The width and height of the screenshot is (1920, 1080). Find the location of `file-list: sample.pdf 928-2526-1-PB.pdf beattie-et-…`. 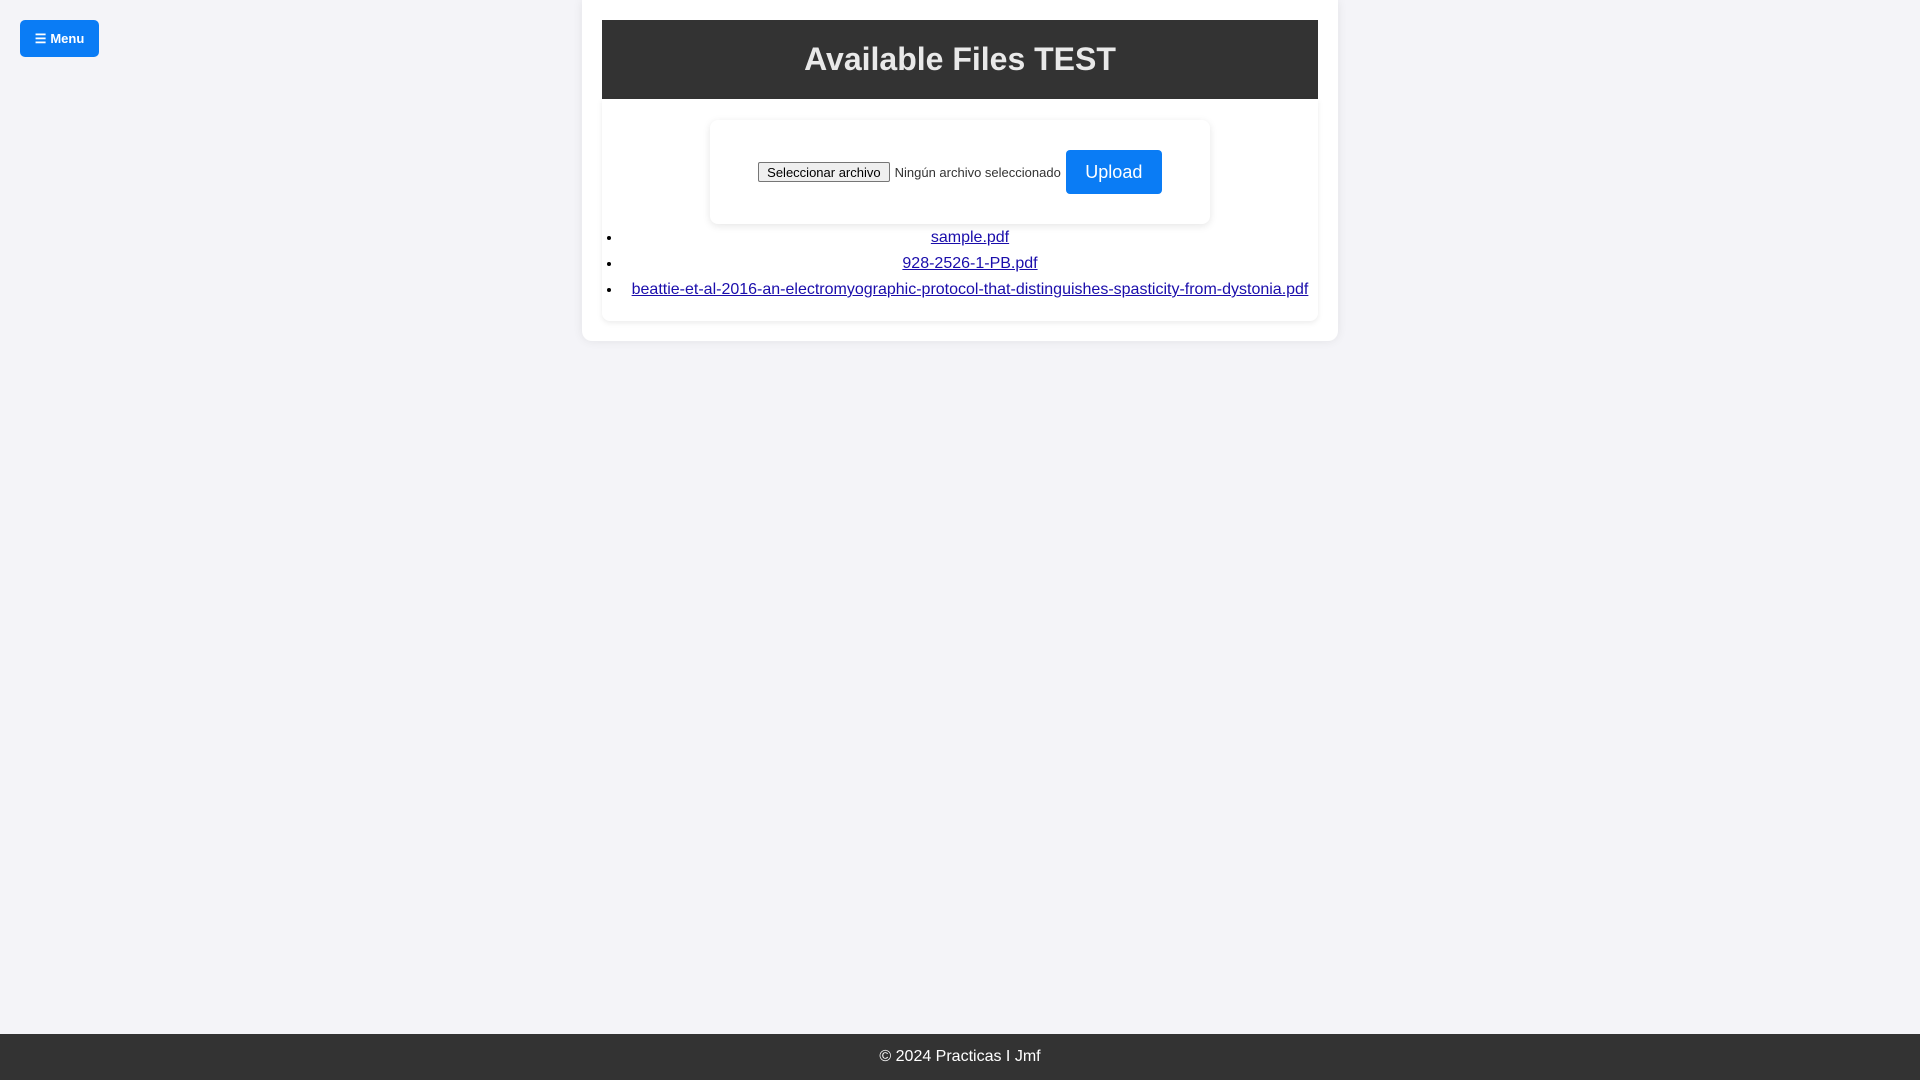

file-list: sample.pdf 928-2526-1-PB.pdf beattie-et-… is located at coordinates (960, 264).